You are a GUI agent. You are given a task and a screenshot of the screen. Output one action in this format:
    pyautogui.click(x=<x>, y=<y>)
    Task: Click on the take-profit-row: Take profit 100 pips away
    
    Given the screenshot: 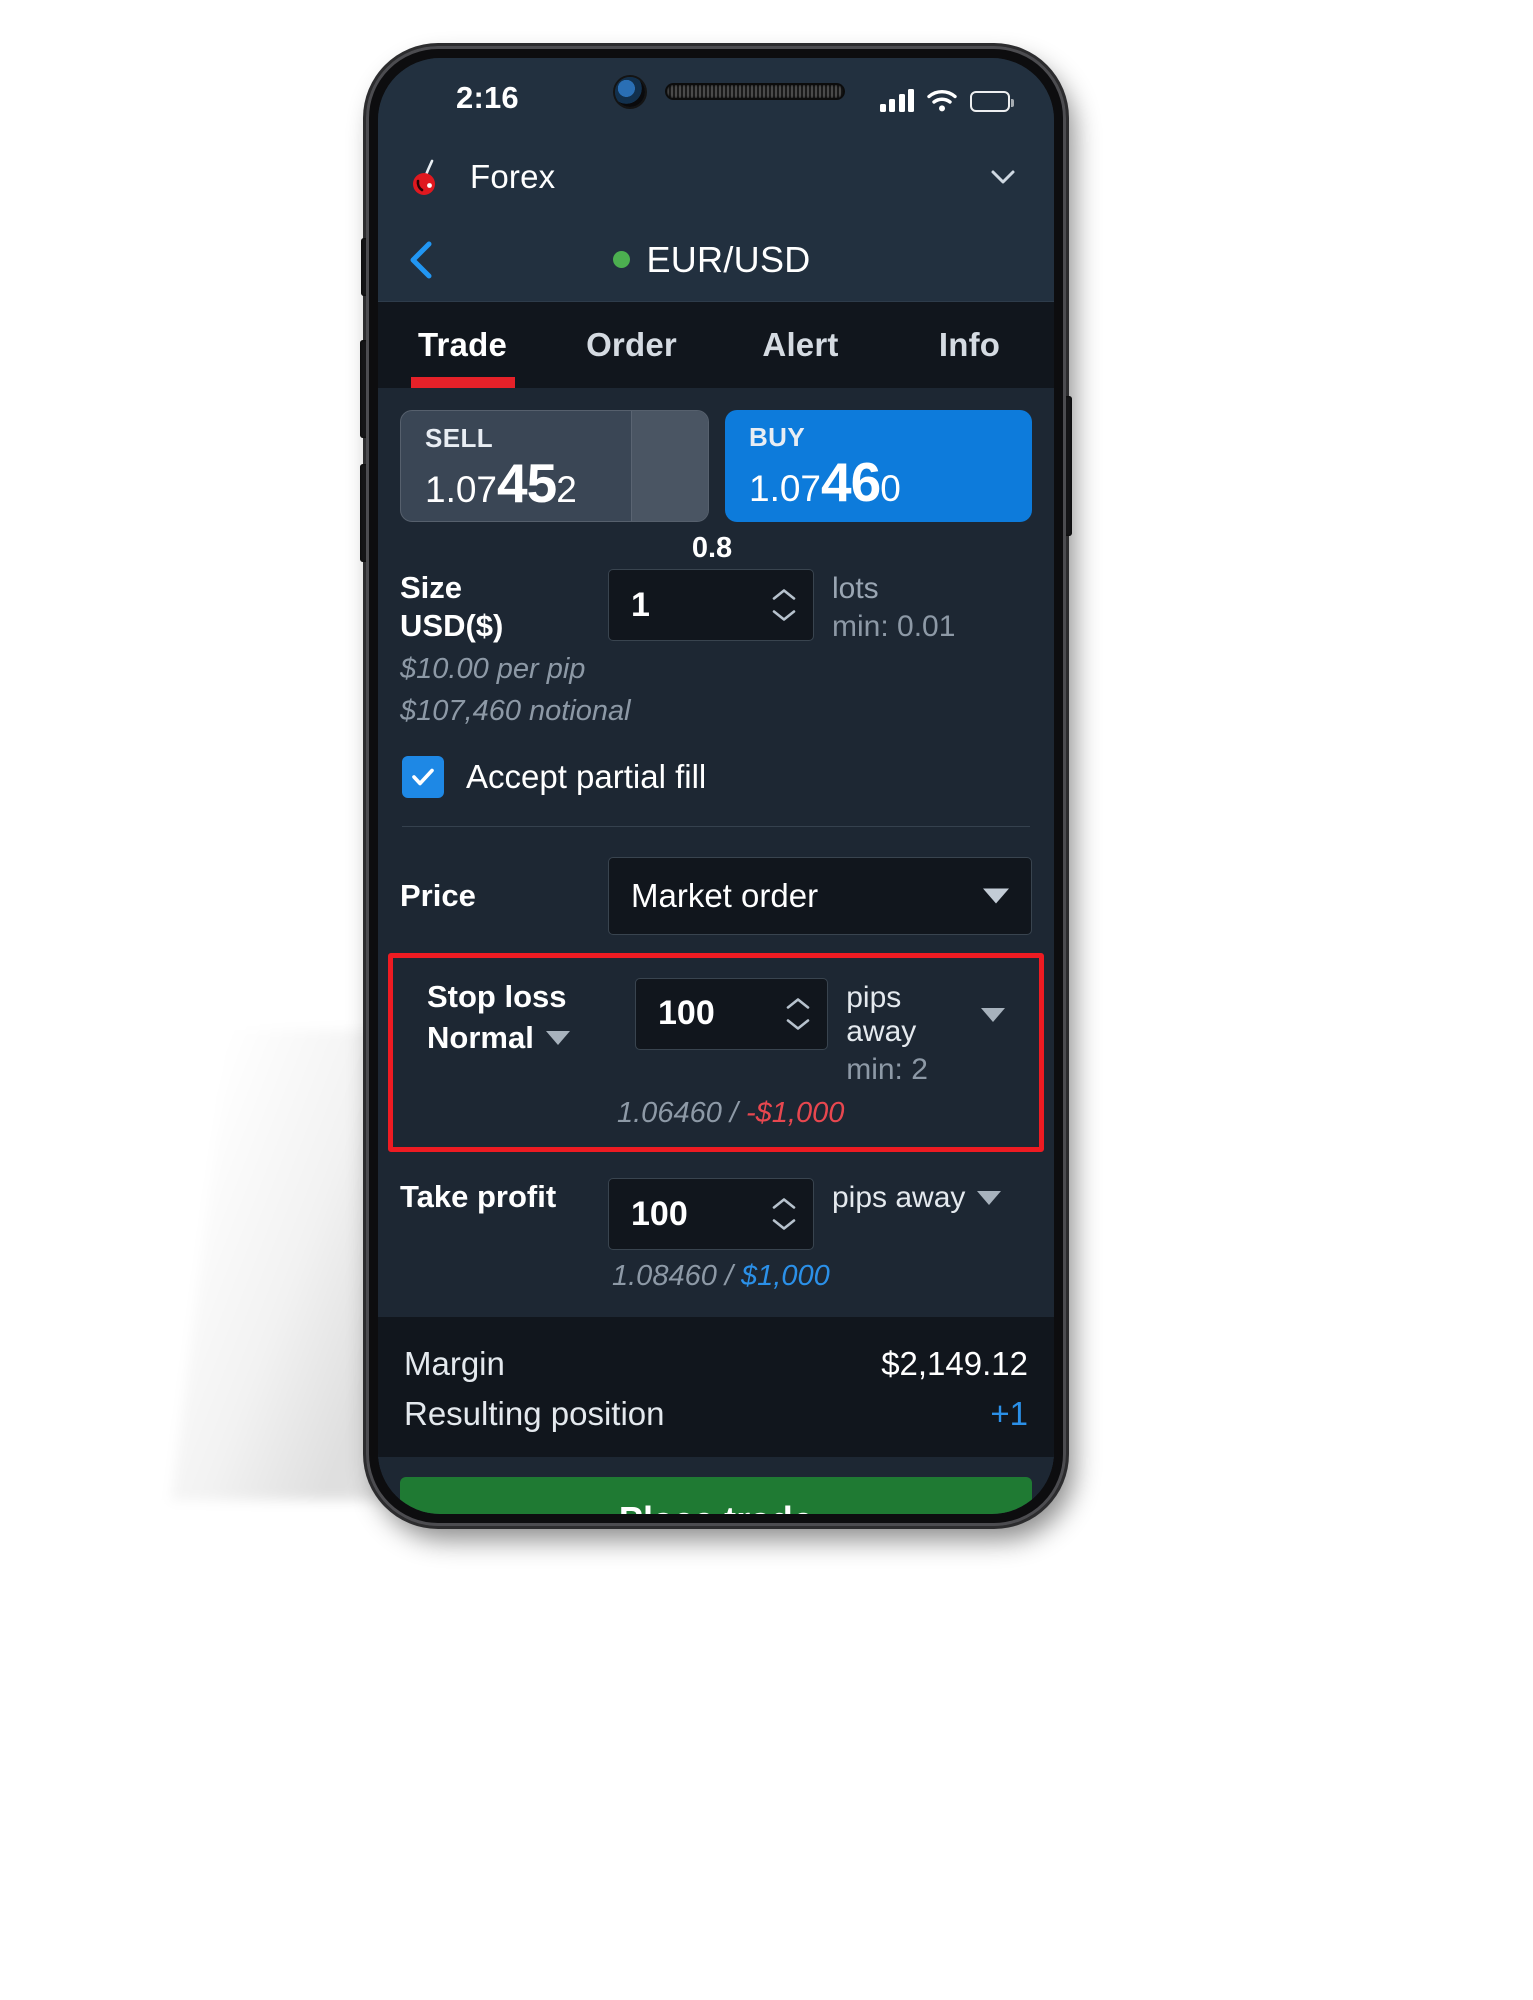 What is the action you would take?
    pyautogui.click(x=716, y=1214)
    